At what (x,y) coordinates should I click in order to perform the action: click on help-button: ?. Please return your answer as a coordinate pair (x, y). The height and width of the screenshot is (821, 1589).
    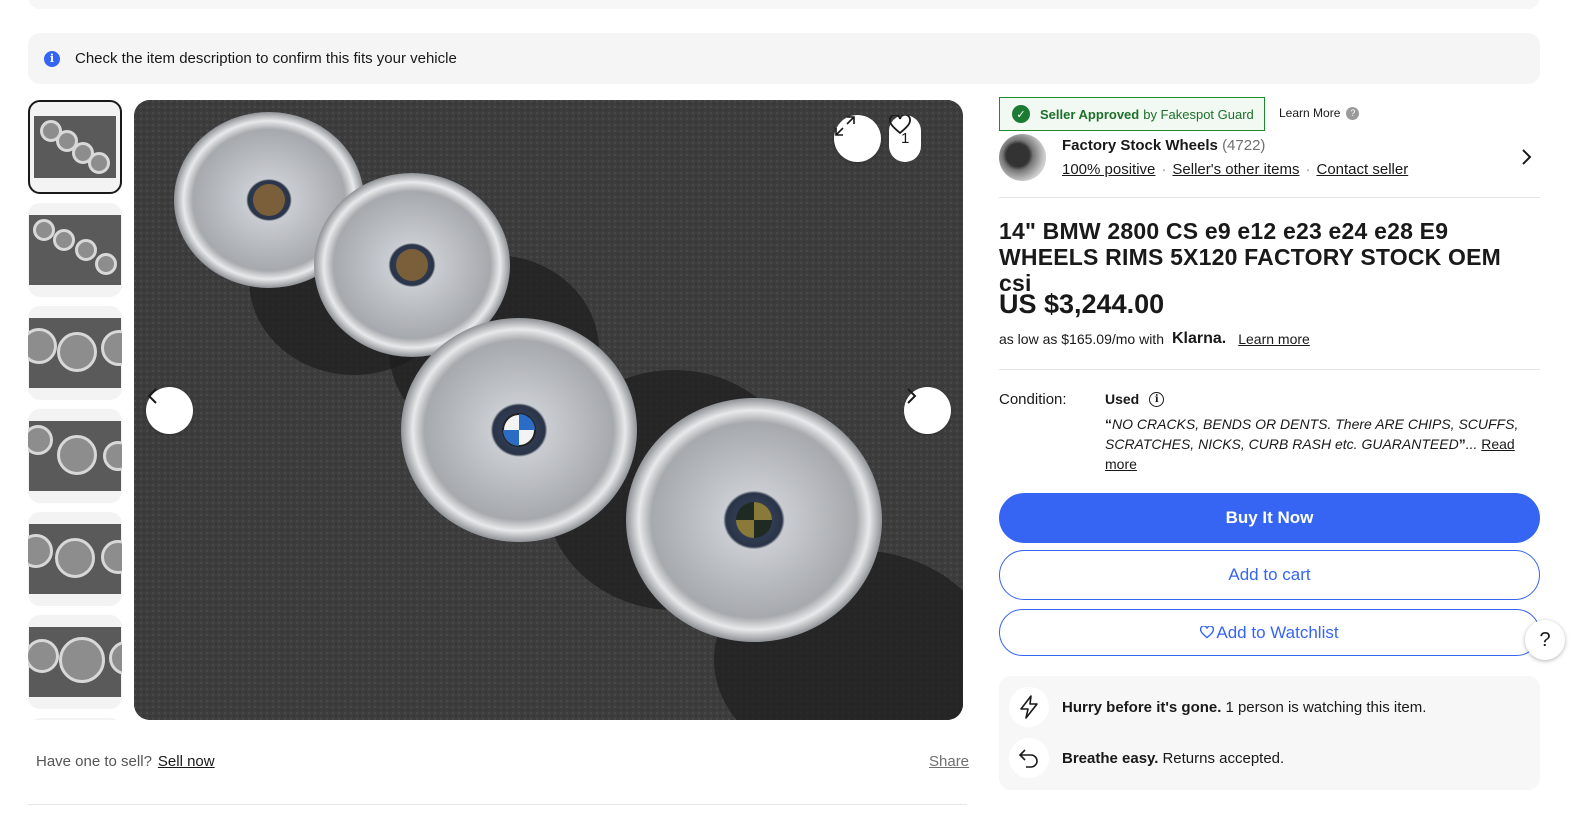
    Looking at the image, I should click on (1545, 640).